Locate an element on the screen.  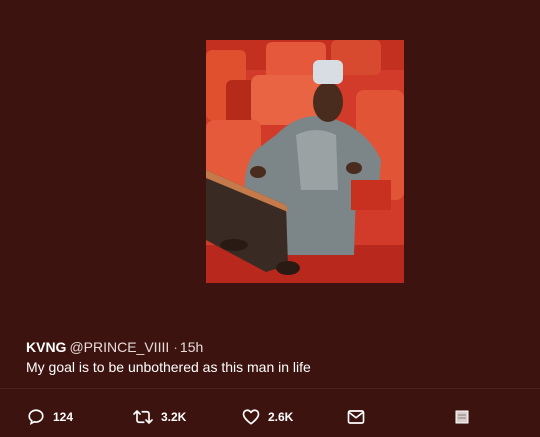
display-name: KVNG is located at coordinates (46, 347).